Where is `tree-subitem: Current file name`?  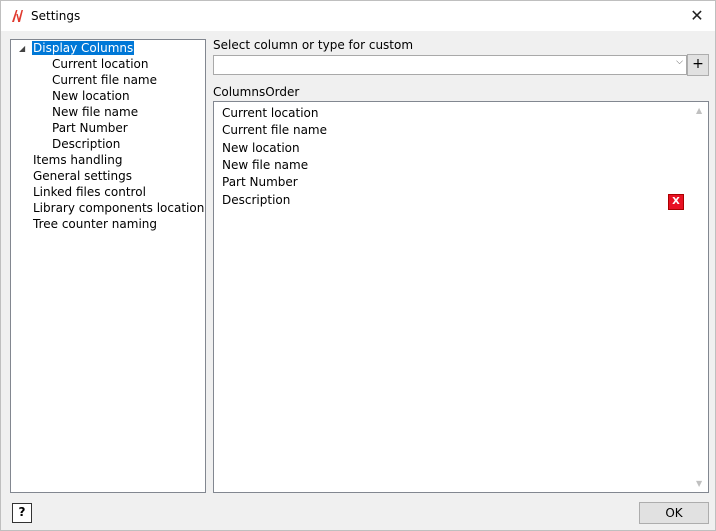 tree-subitem: Current file name is located at coordinates (104, 80).